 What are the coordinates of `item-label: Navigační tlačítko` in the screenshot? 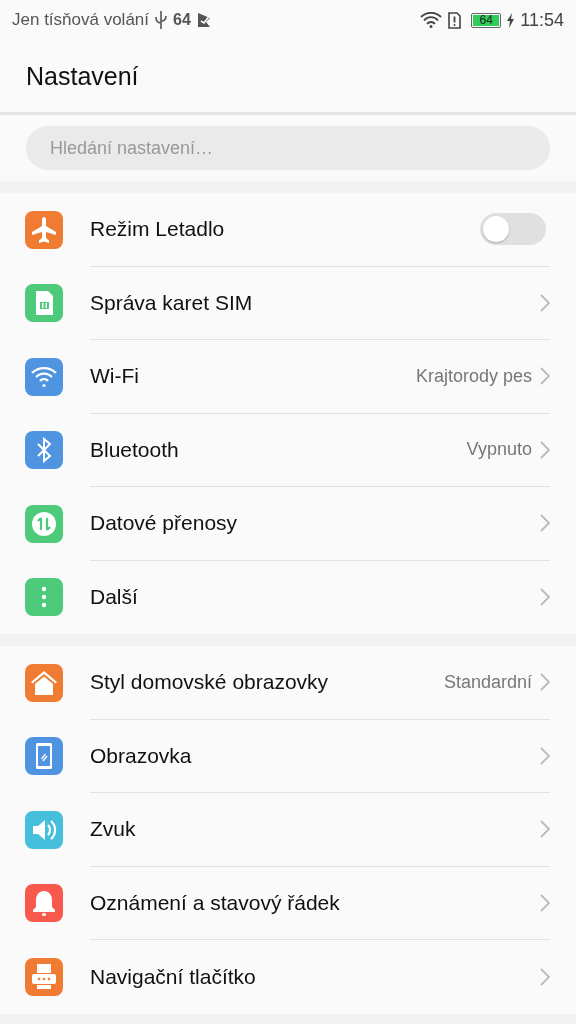 It's located at (173, 976).